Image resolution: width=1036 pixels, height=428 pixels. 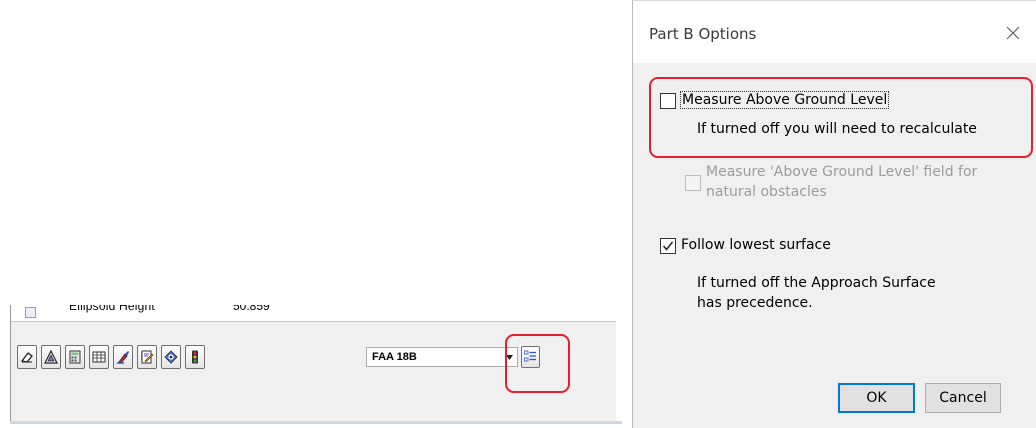 I want to click on follow-lowest-help-line1: If turned off the Approach Surface, so click(x=816, y=283).